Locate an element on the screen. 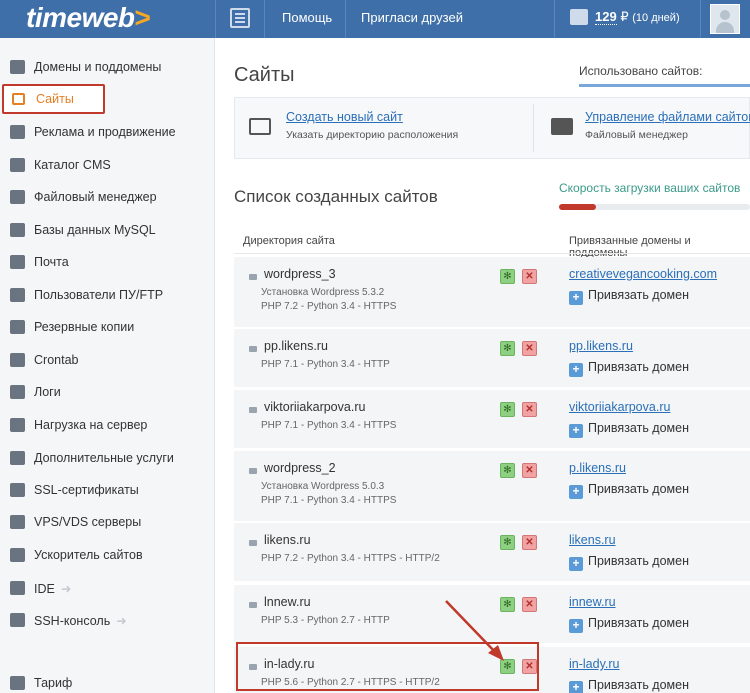  create-site-link: Создать новый сайт is located at coordinates (344, 117).